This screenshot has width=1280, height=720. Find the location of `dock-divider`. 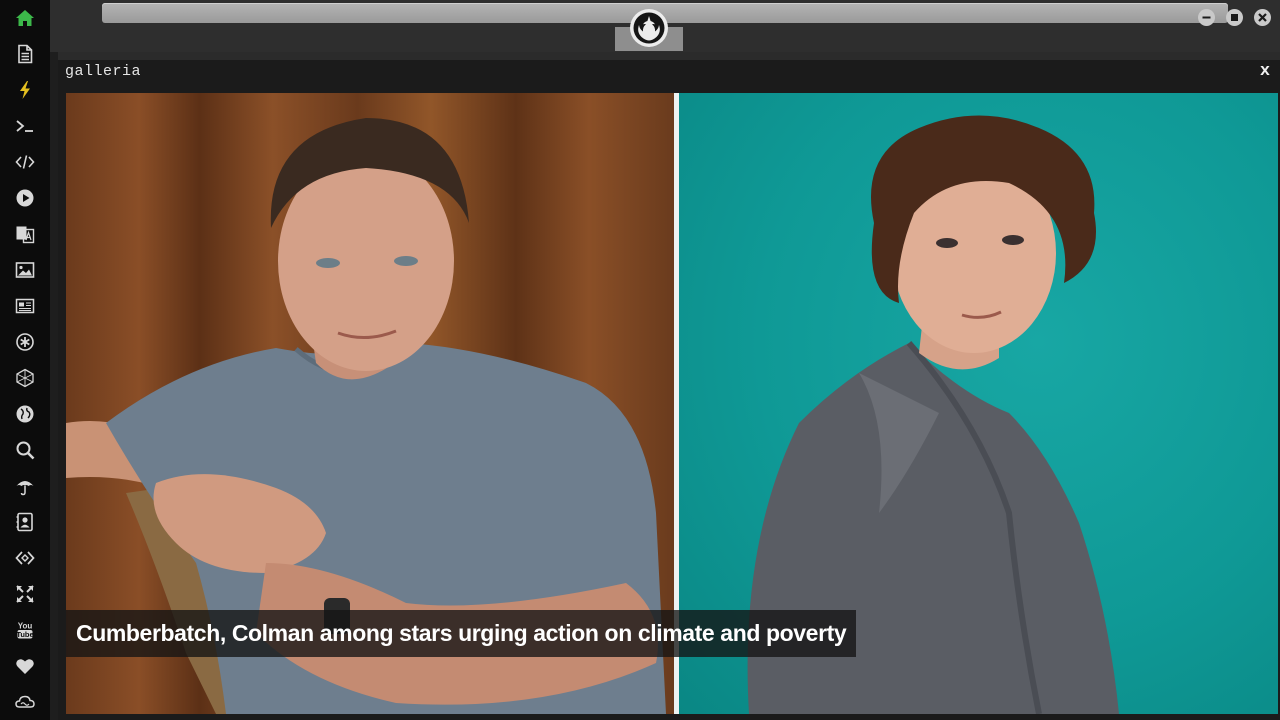

dock-divider is located at coordinates (54, 360).